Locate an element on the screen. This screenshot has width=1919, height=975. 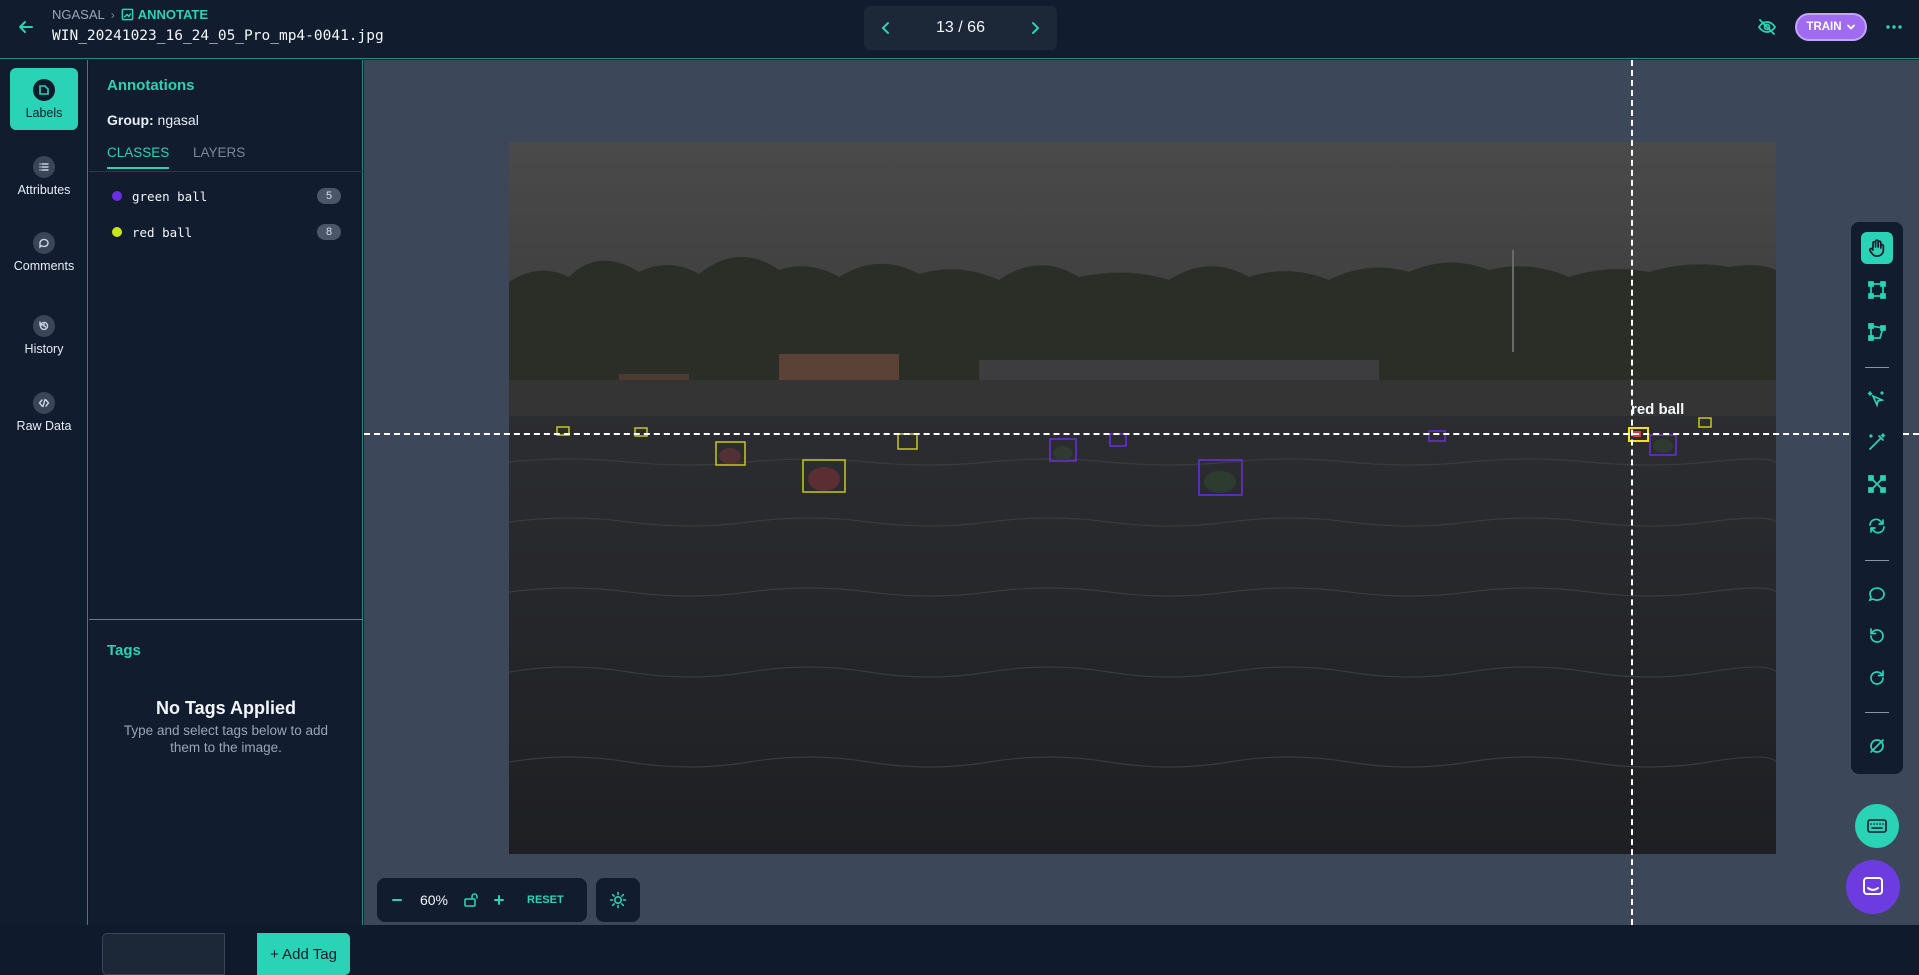
brightness-icon is located at coordinates (618, 900).